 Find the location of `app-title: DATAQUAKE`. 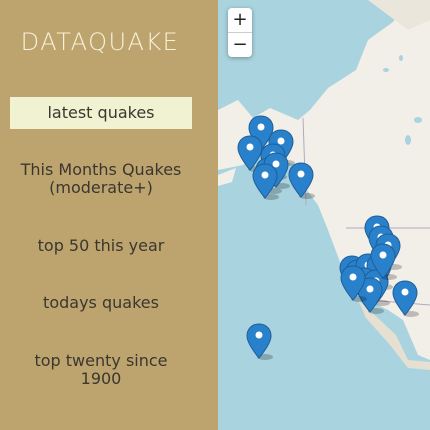

app-title: DATAQUAKE is located at coordinates (100, 42).